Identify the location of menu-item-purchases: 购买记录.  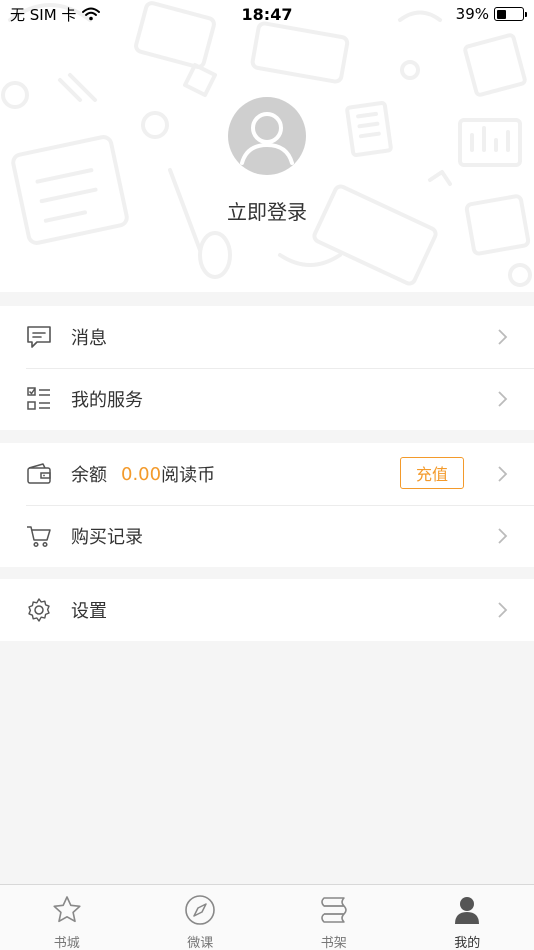
(267, 536).